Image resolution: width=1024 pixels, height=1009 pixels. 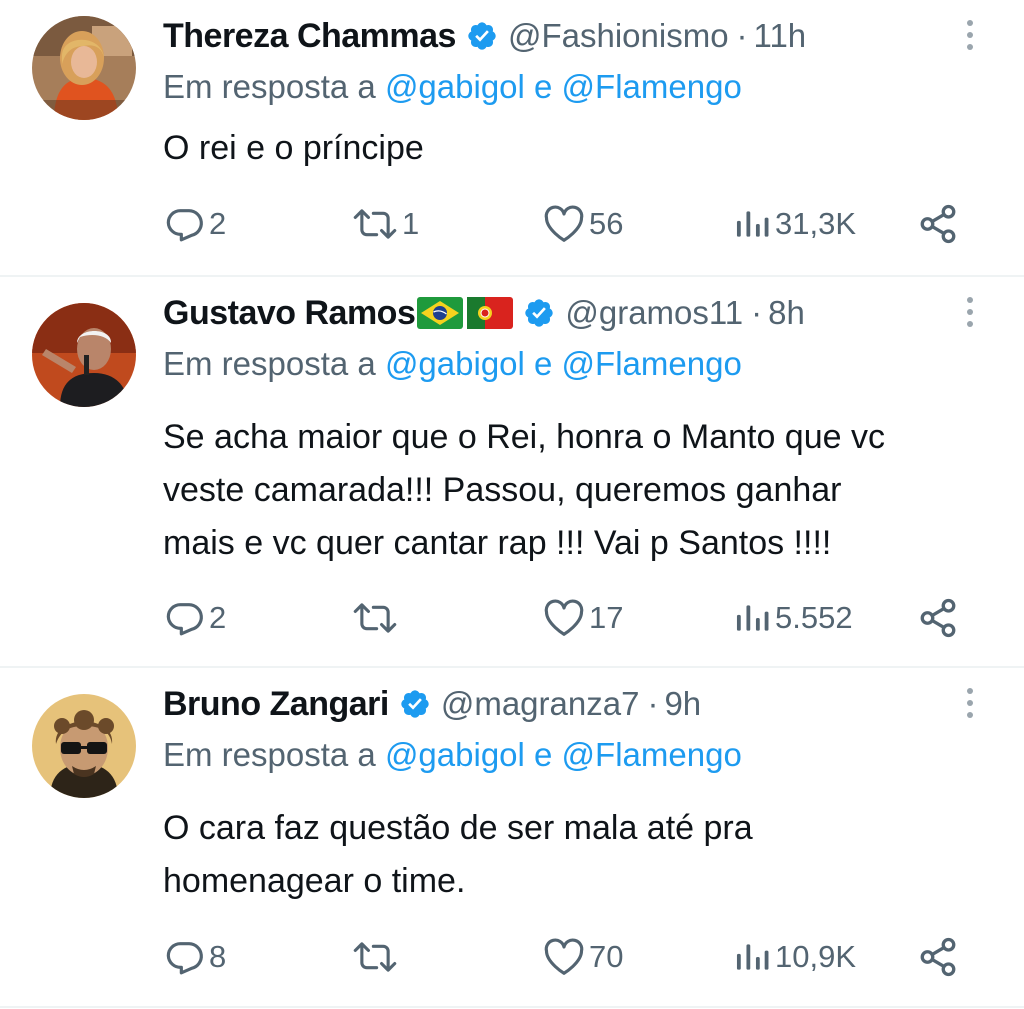 What do you see at coordinates (606, 617) in the screenshot?
I see `like-count: 17` at bounding box center [606, 617].